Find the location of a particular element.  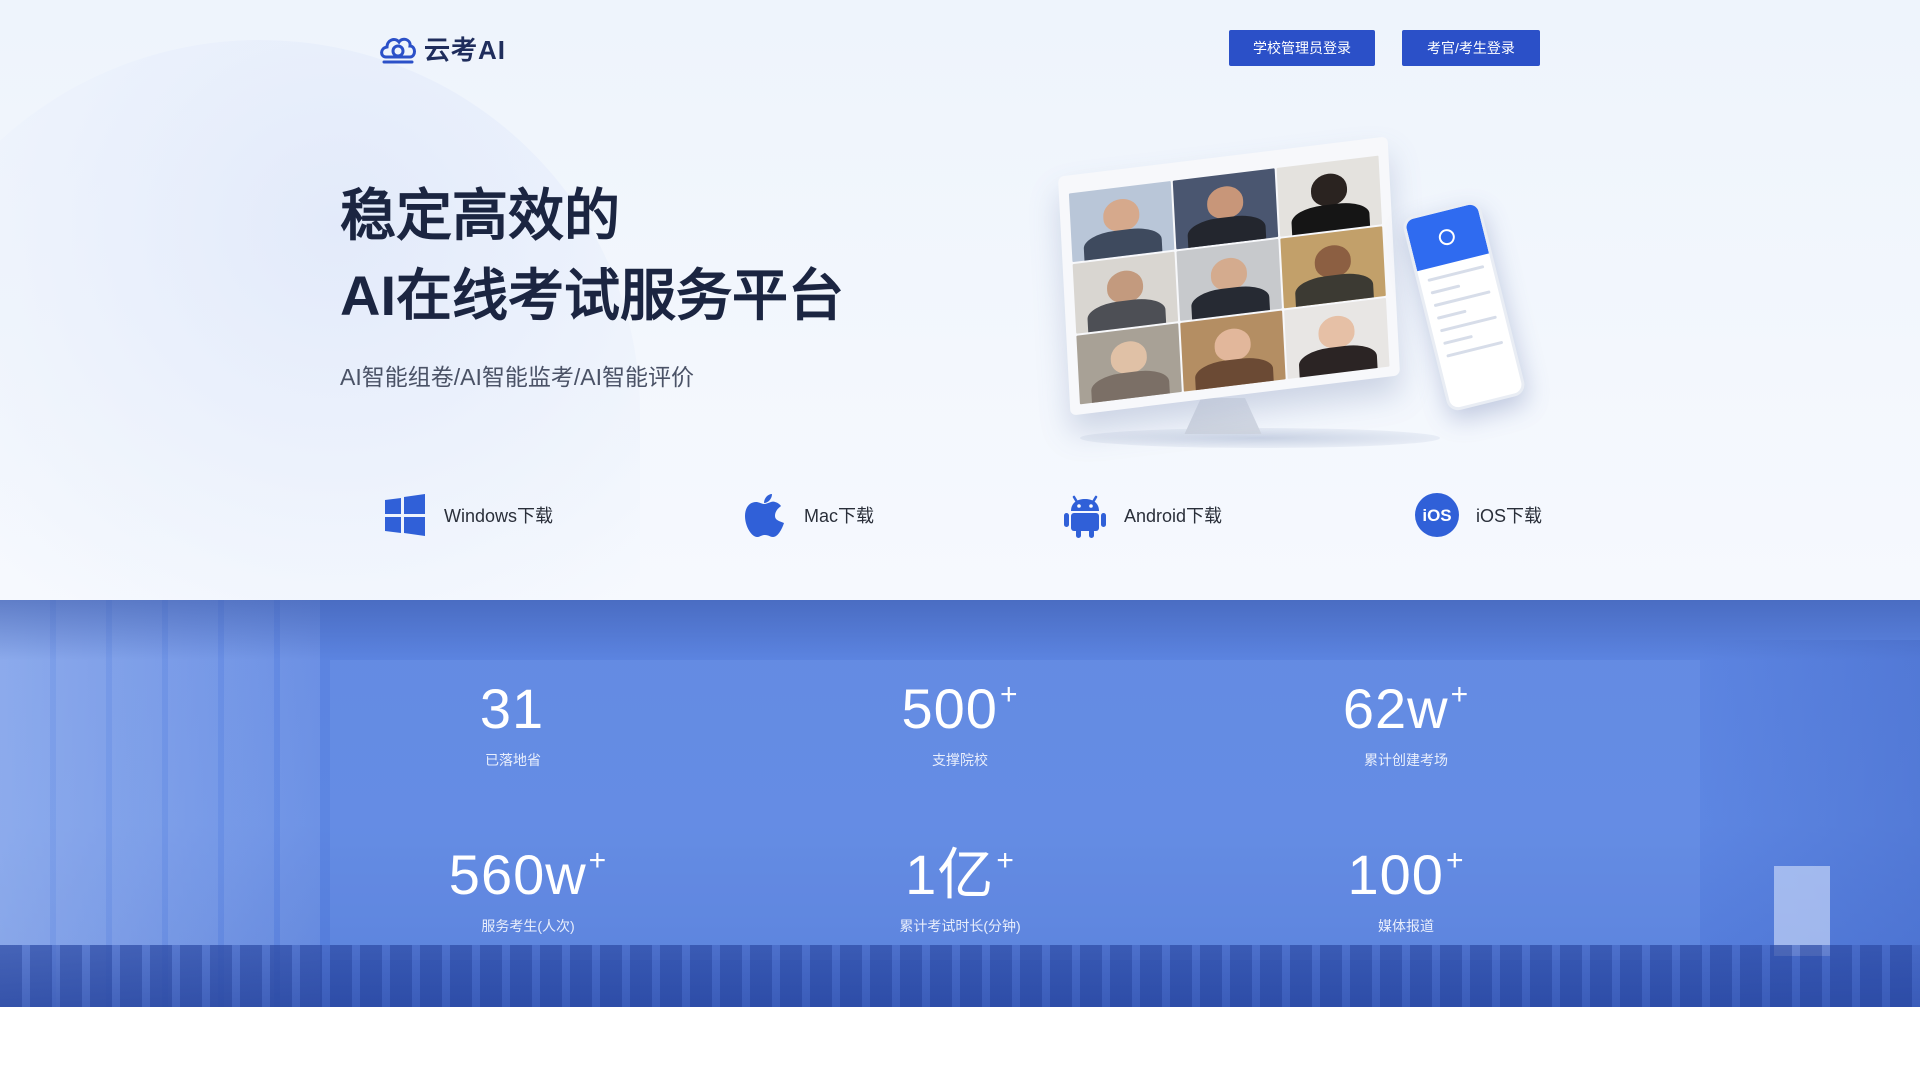

stat-media-reports: 100+ 媒体报道 is located at coordinates (1406, 882).